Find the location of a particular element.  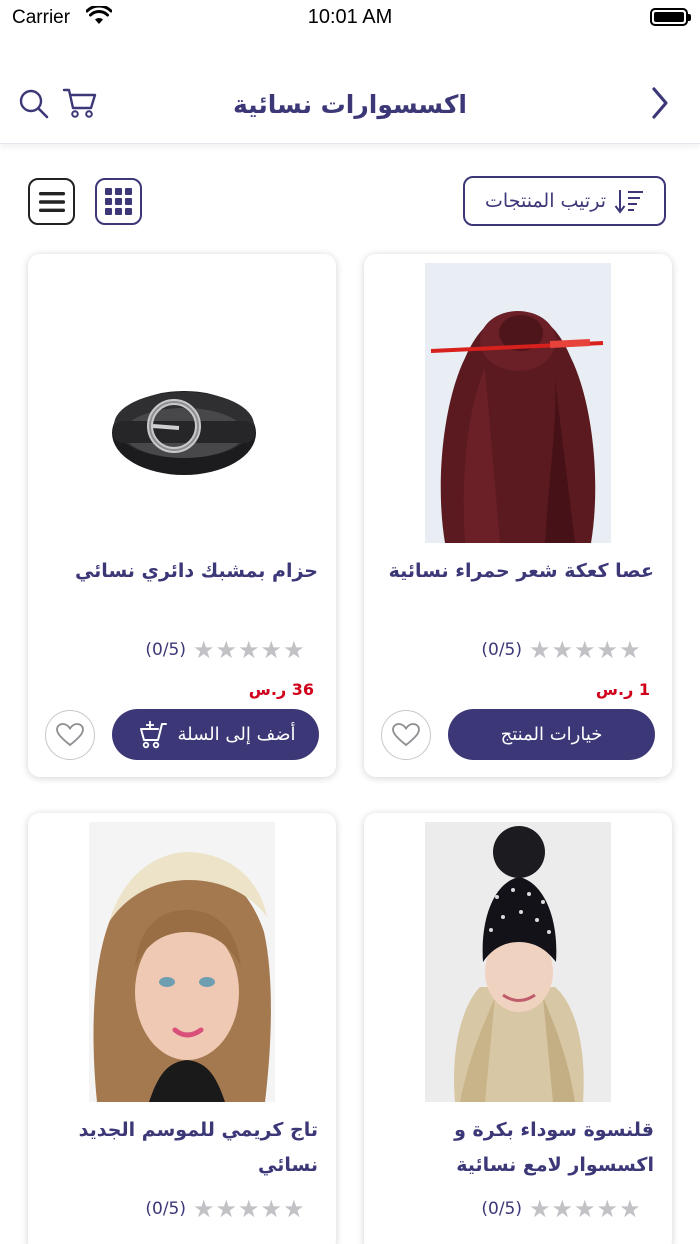

sort-label: ترتيب المنتجات is located at coordinates (545, 201).